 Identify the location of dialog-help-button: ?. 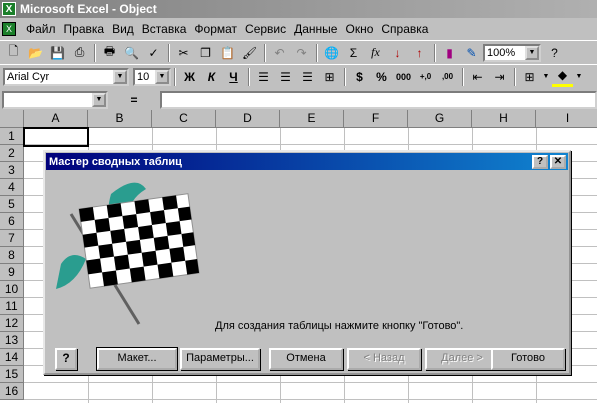
(540, 161).